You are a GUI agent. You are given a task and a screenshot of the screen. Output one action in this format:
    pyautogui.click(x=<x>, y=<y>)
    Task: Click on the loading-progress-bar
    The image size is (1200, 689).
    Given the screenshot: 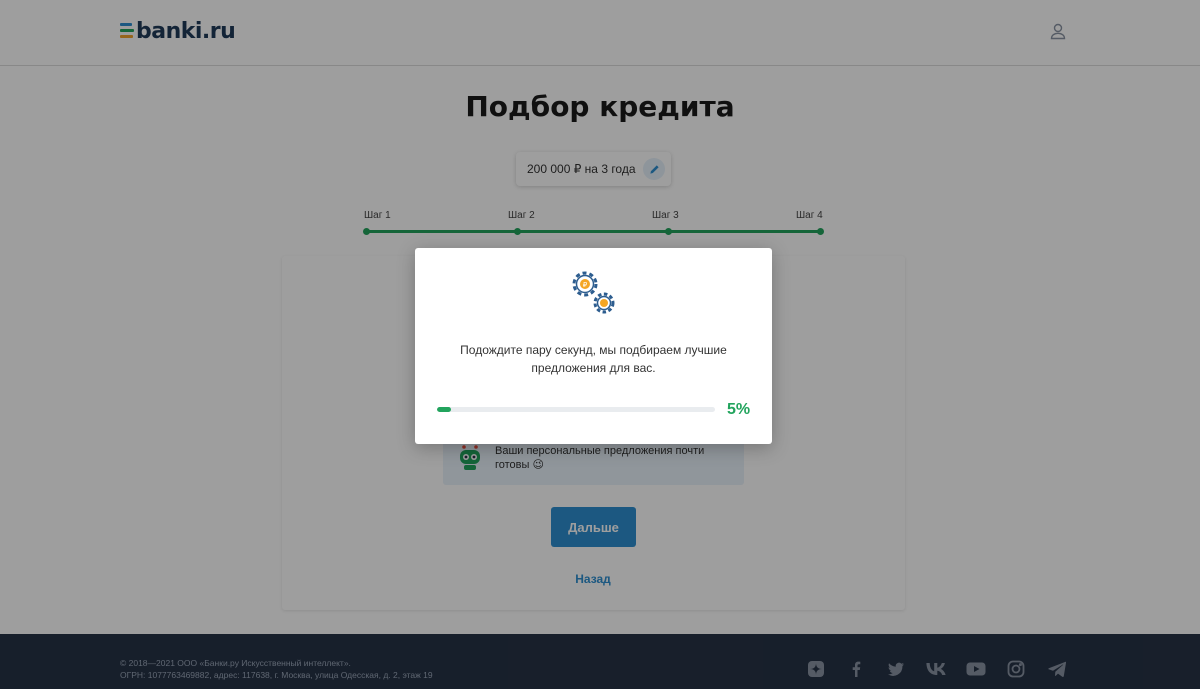 What is the action you would take?
    pyautogui.click(x=576, y=409)
    